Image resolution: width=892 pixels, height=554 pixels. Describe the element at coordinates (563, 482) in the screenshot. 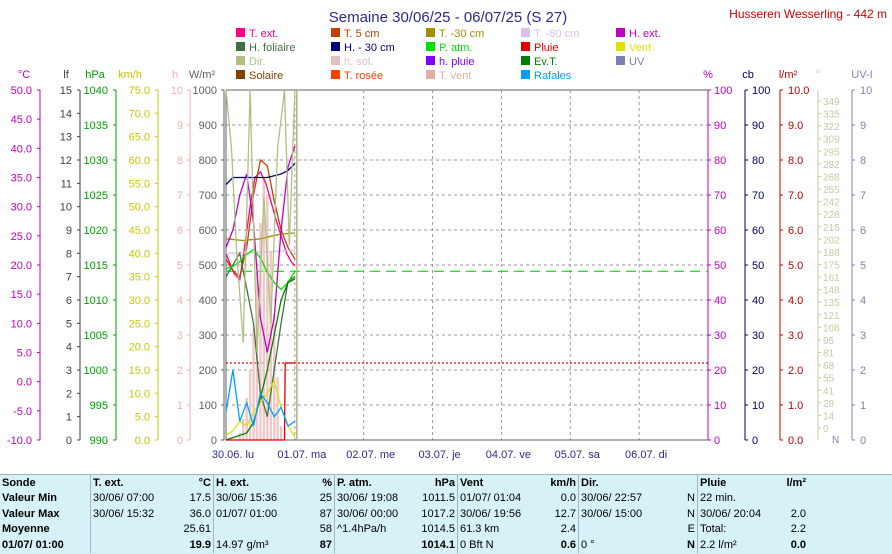

I see `stat-unit: km/h` at that location.